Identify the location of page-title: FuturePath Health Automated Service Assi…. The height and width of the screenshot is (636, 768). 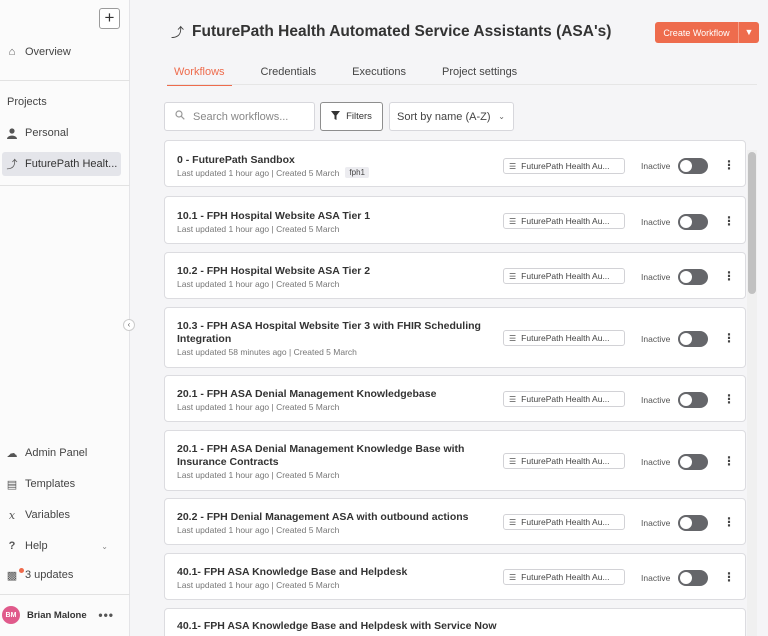
(402, 31).